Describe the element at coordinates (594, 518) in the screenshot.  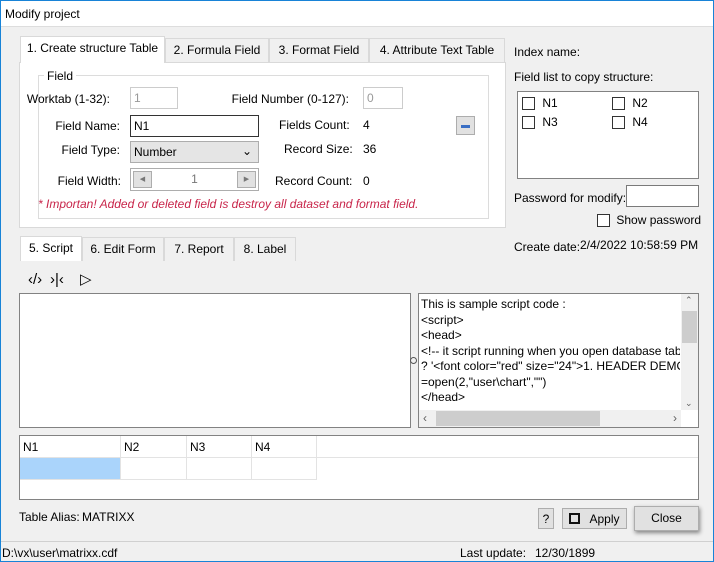
I see `apply-button: Apply` at that location.